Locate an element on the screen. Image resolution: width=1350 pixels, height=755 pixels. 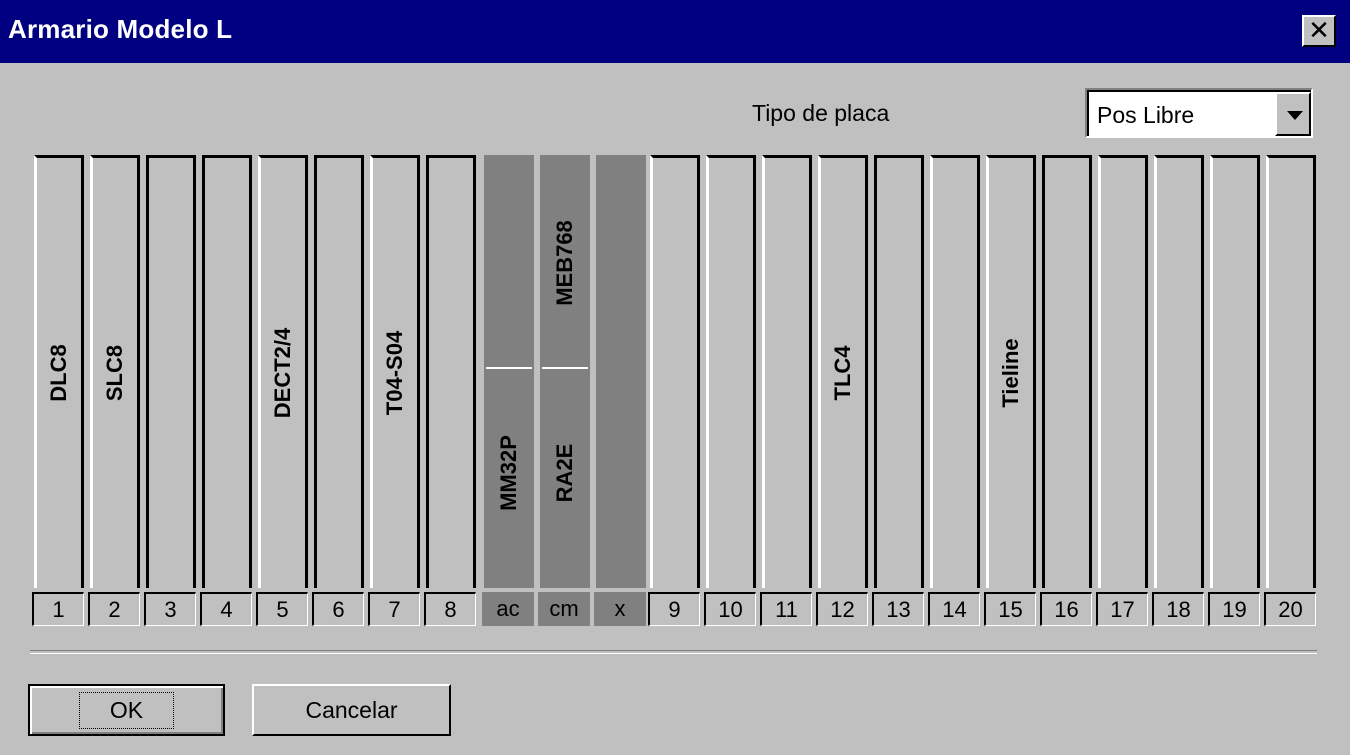
ok-label: OK is located at coordinates (126, 710).